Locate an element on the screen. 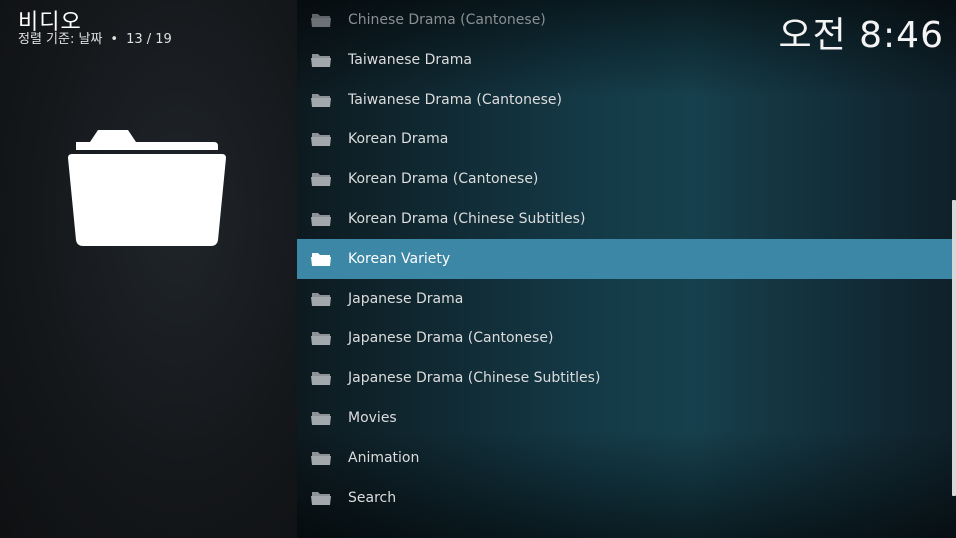 Image resolution: width=956 pixels, height=538 pixels. list-item-label: Japanese Drama is located at coordinates (406, 298).